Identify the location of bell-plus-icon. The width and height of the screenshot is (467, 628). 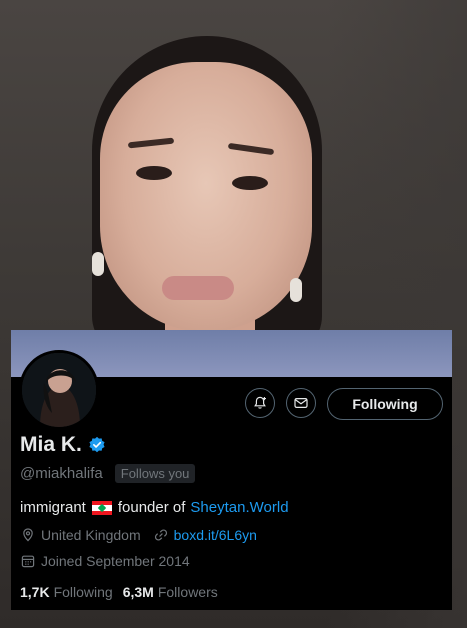
(260, 402).